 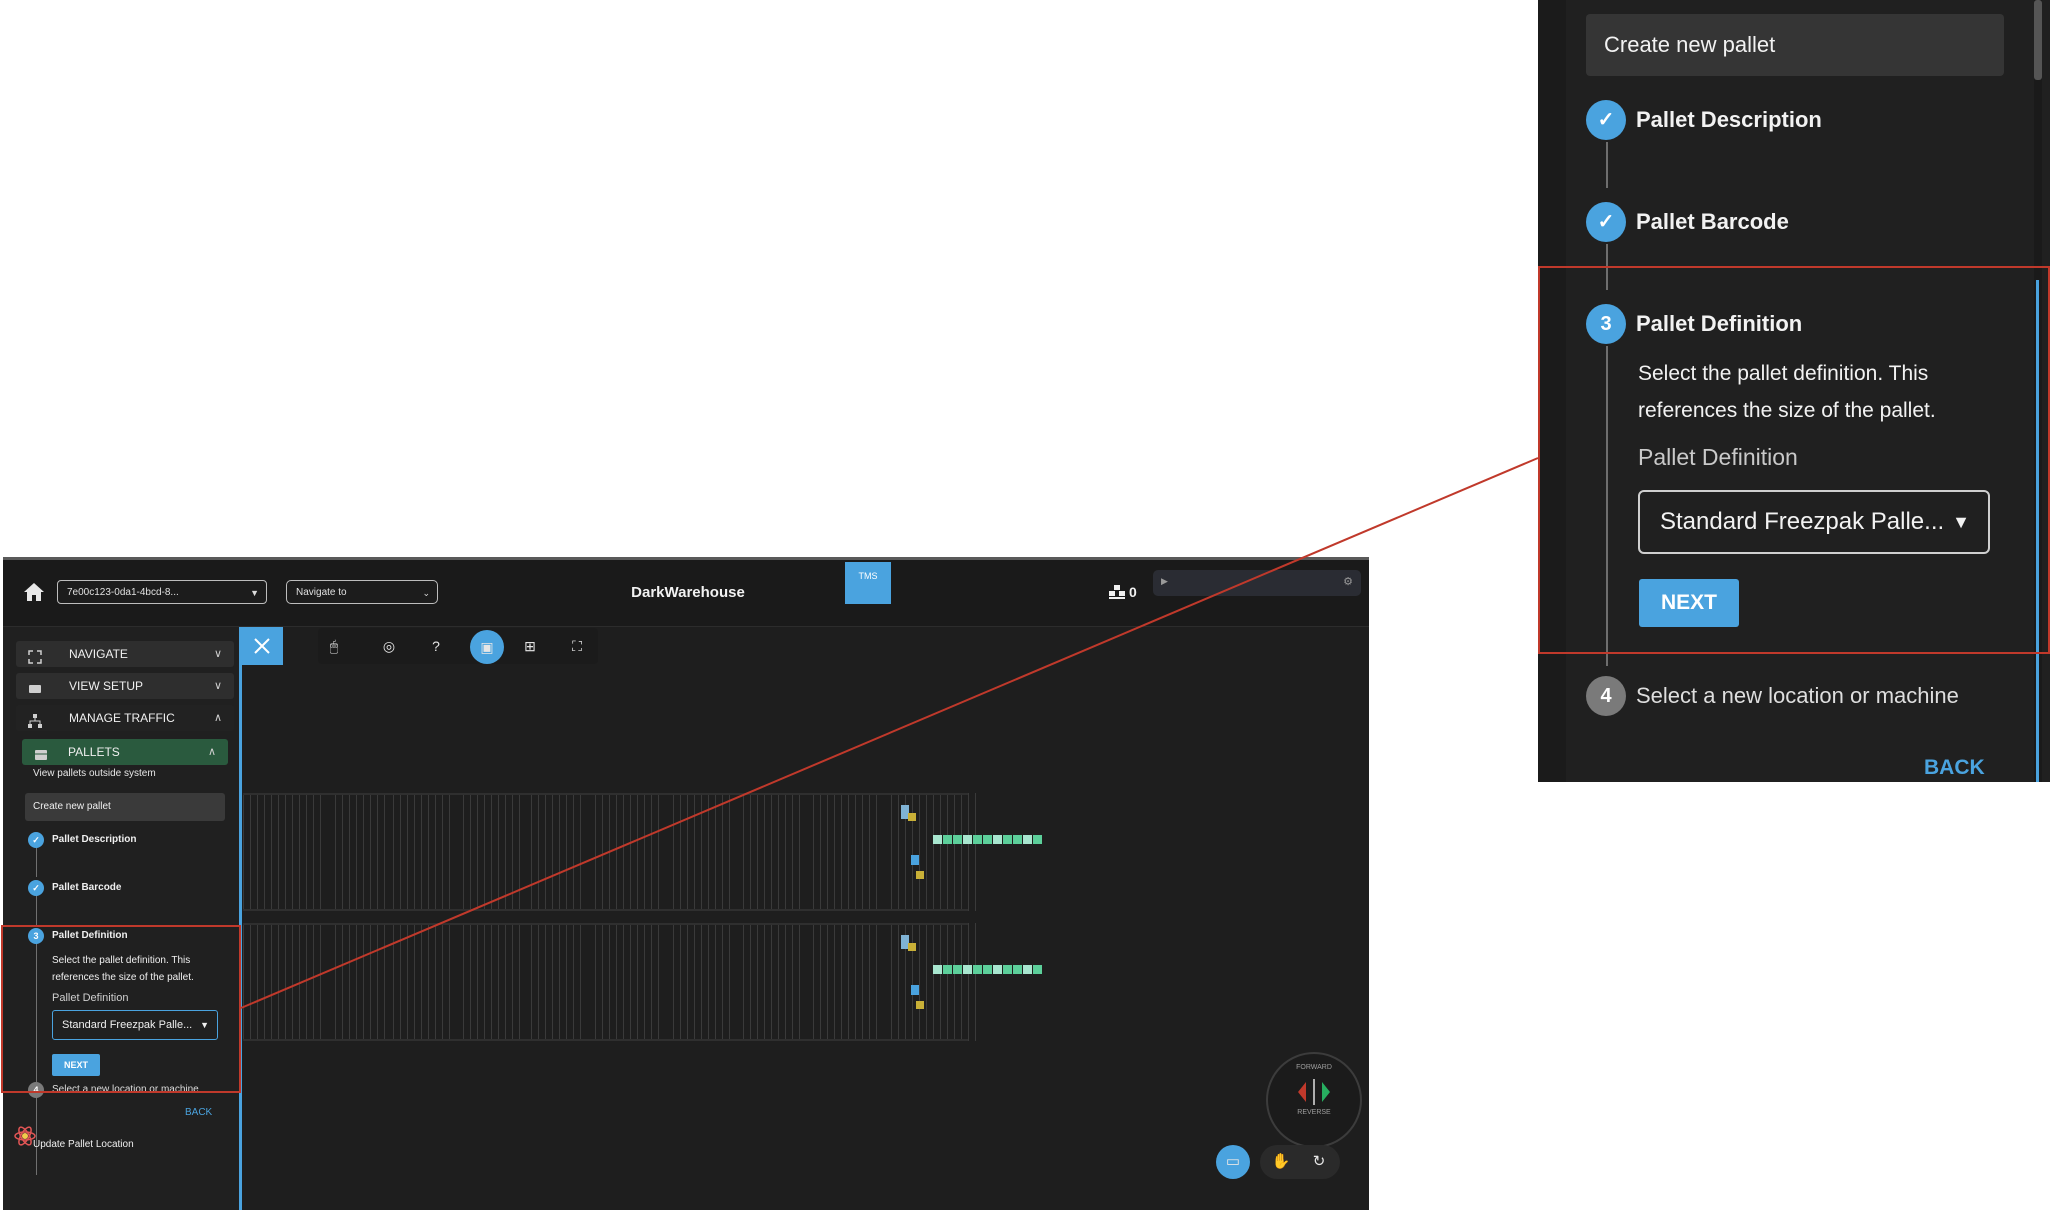 I want to click on status-strip: ▶ ⚙, so click(x=1257, y=583).